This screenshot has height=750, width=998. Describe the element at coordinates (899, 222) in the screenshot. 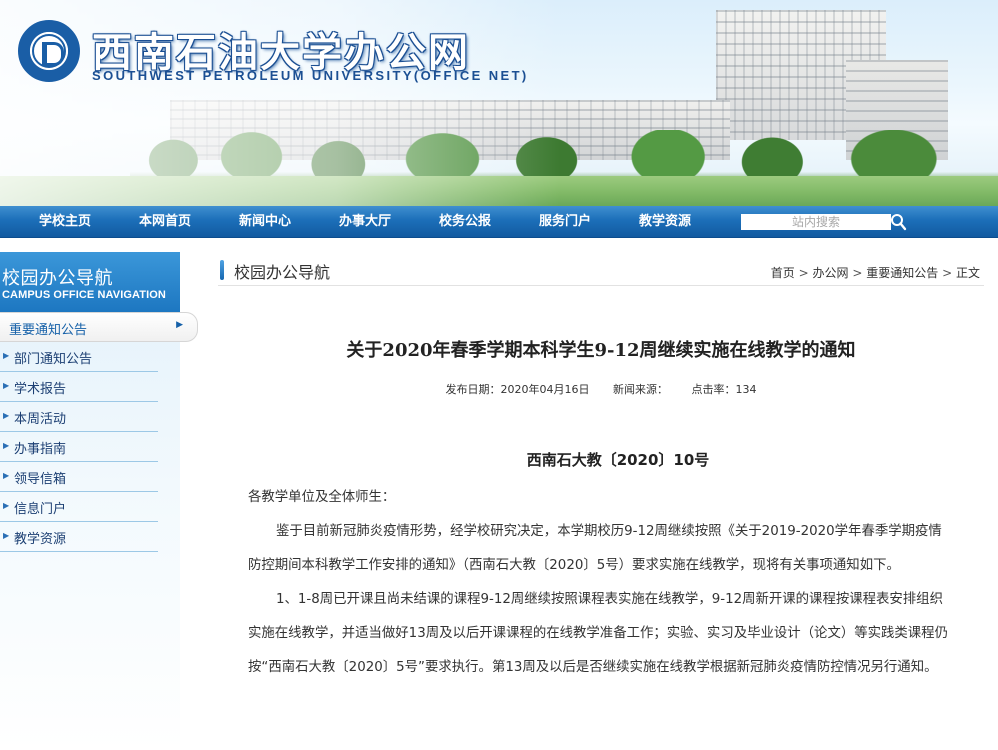

I see `search-icon` at that location.